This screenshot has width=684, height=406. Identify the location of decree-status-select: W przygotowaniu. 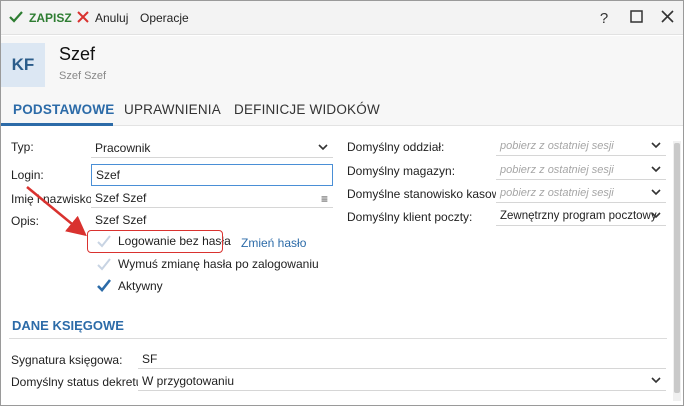
(402, 381).